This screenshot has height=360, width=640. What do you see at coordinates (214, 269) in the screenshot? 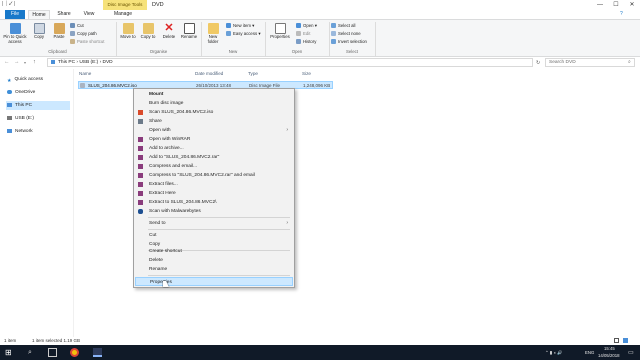
I see `menu-item-rename: Rename` at bounding box center [214, 269].